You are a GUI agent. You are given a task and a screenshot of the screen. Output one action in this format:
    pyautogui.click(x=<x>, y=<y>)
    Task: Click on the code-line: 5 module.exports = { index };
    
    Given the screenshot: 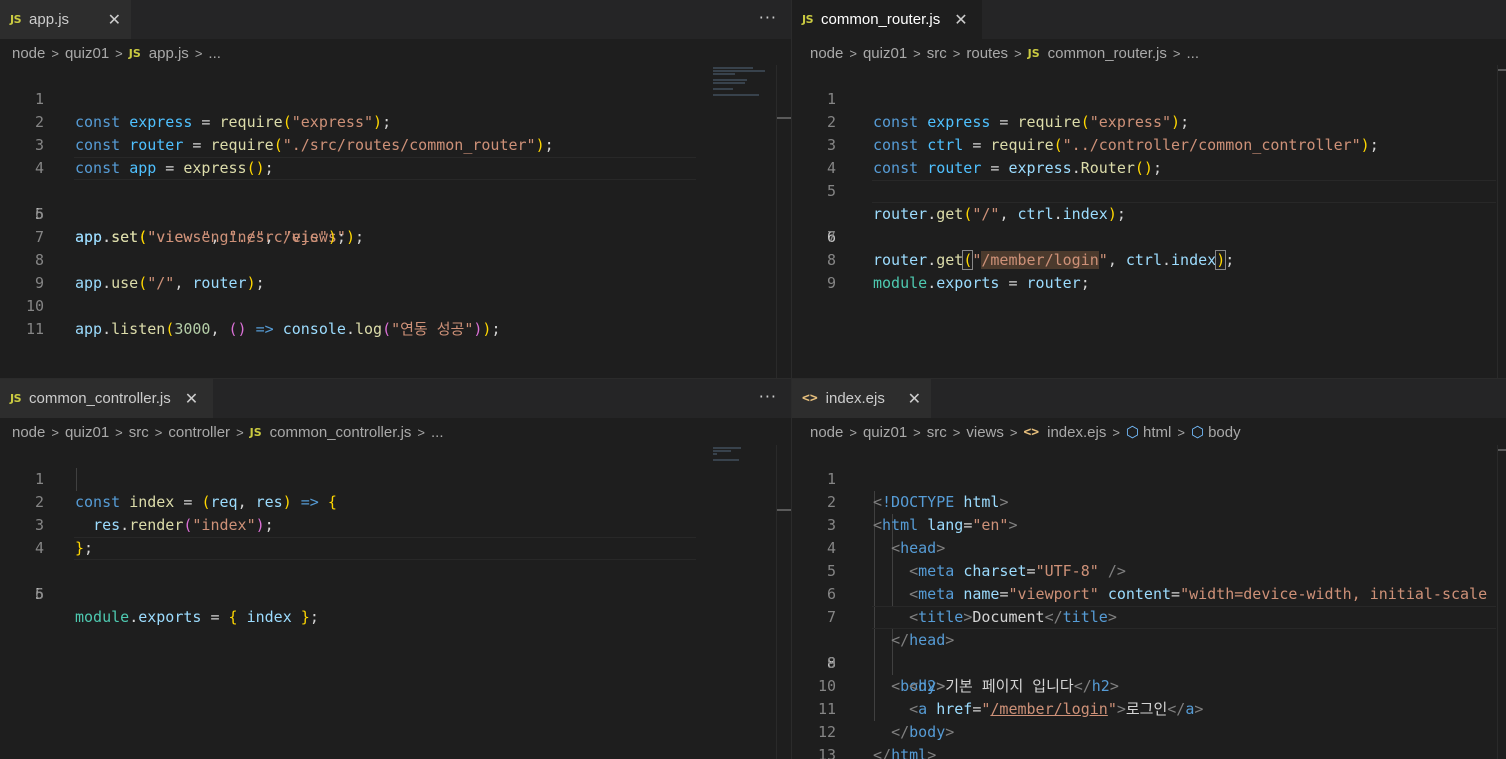 What is the action you would take?
    pyautogui.click(x=395, y=581)
    